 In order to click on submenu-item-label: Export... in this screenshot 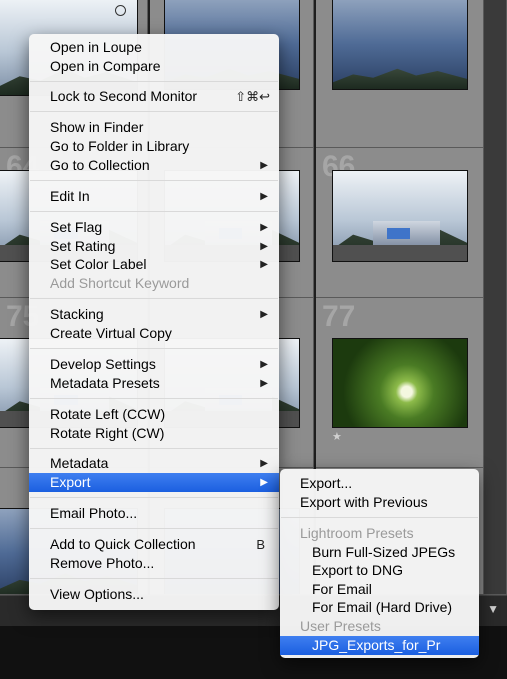, I will do `click(326, 483)`.